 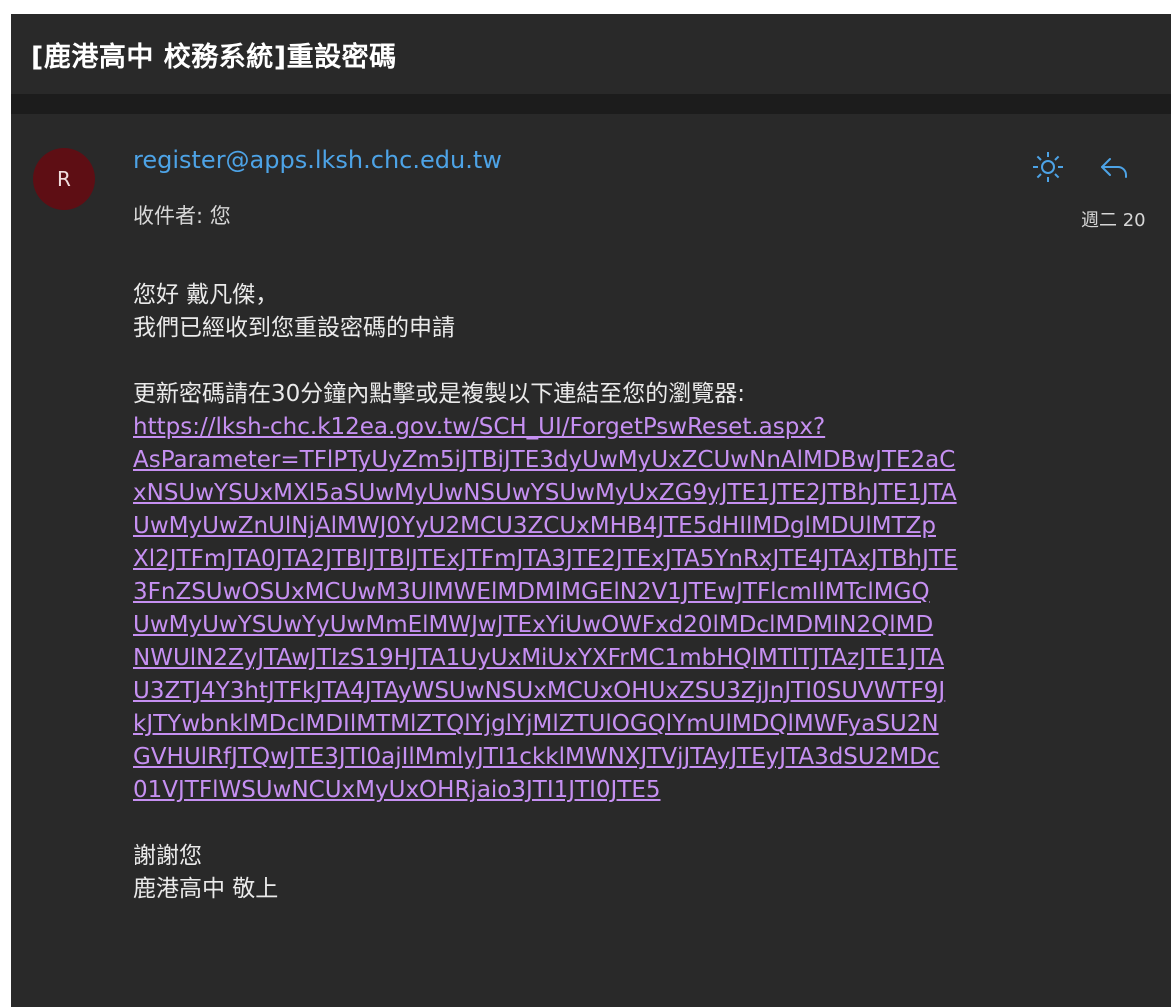 I want to click on recipient-line: 收件者: 您, so click(x=182, y=216).